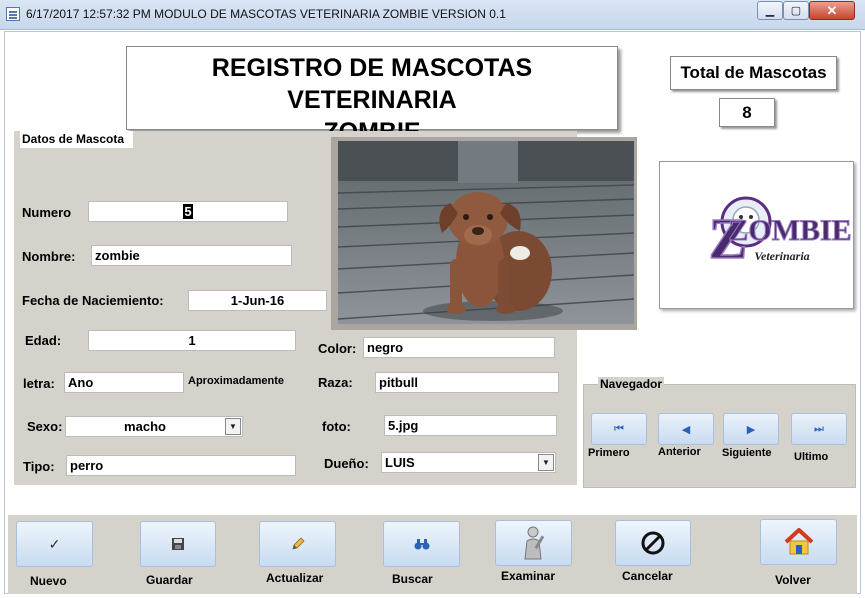  What do you see at coordinates (400, 462) in the screenshot?
I see `dueno-value: LUIS` at bounding box center [400, 462].